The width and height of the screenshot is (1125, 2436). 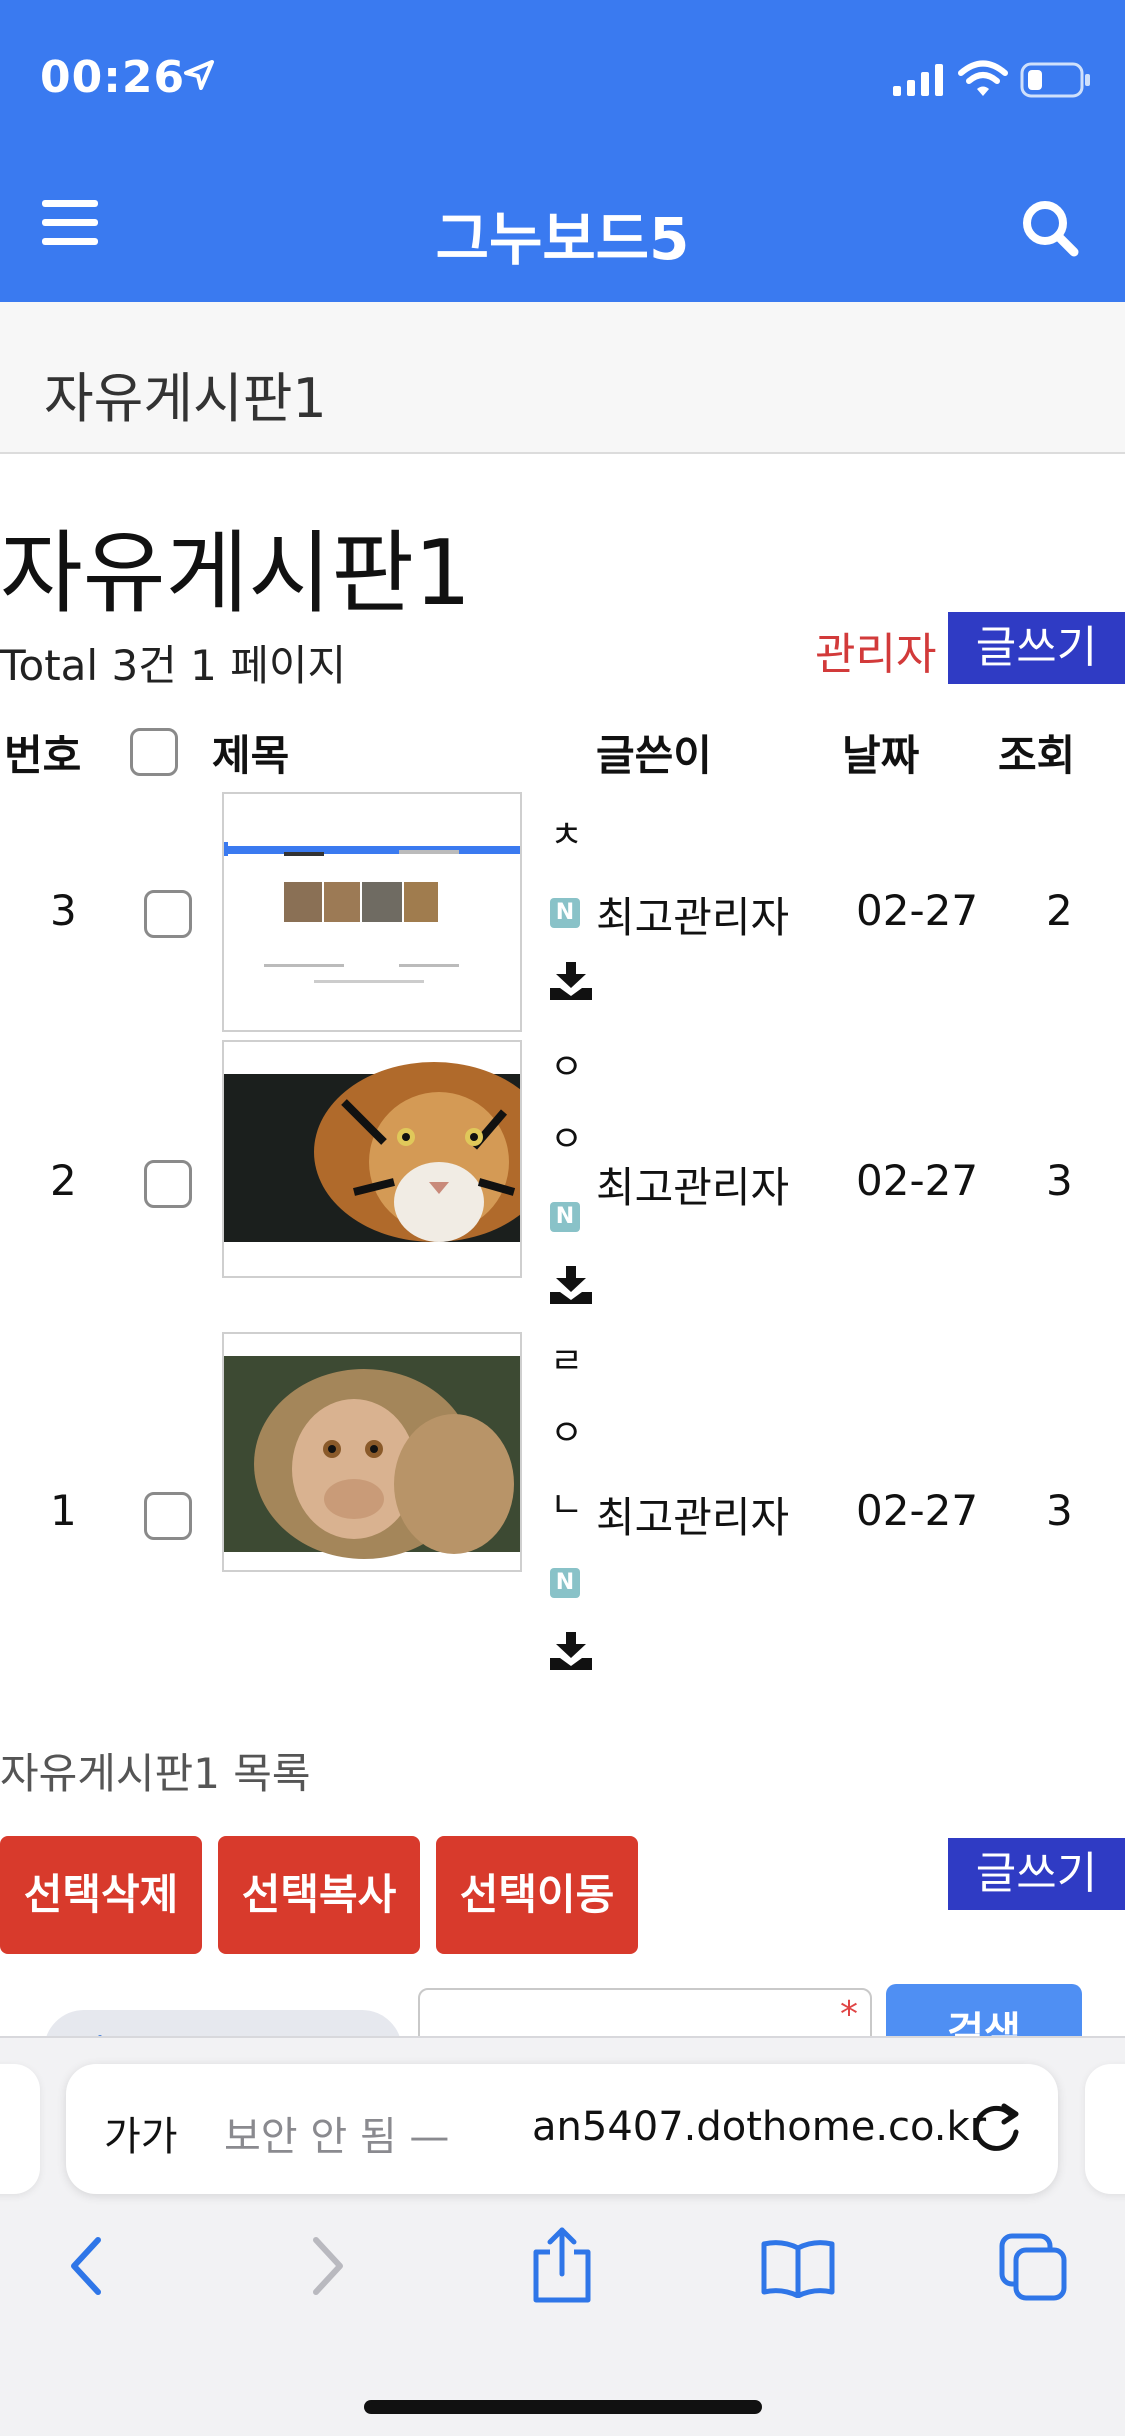 I want to click on battery-icon, so click(x=1055, y=80).